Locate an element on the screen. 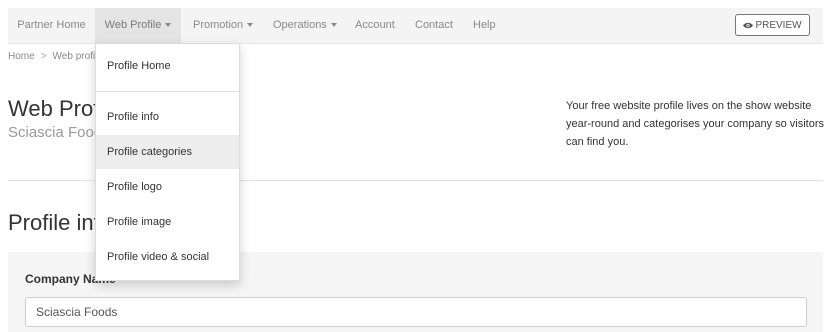 This screenshot has height=332, width=831. menu-item-label: Profile image is located at coordinates (139, 222).